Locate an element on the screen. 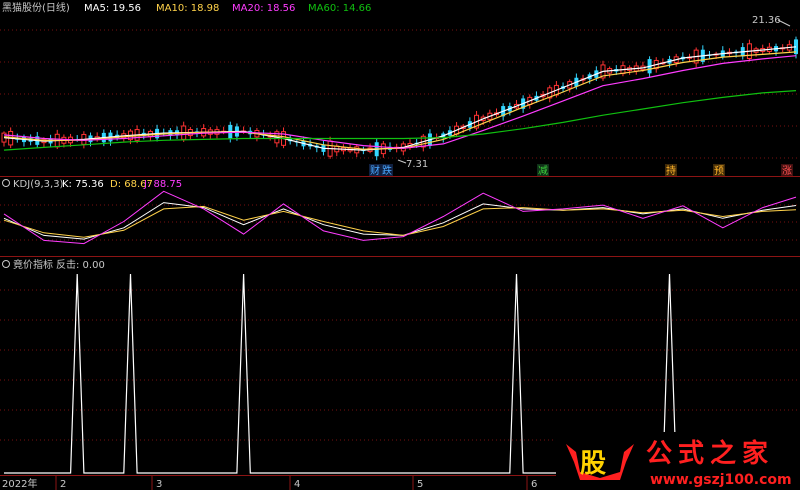 The width and height of the screenshot is (800, 490). x-tick-label: 5 is located at coordinates (420, 484).